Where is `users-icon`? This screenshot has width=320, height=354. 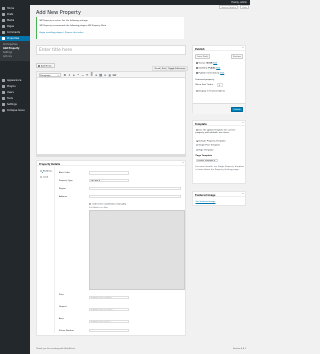 users-icon is located at coordinates (3, 92).